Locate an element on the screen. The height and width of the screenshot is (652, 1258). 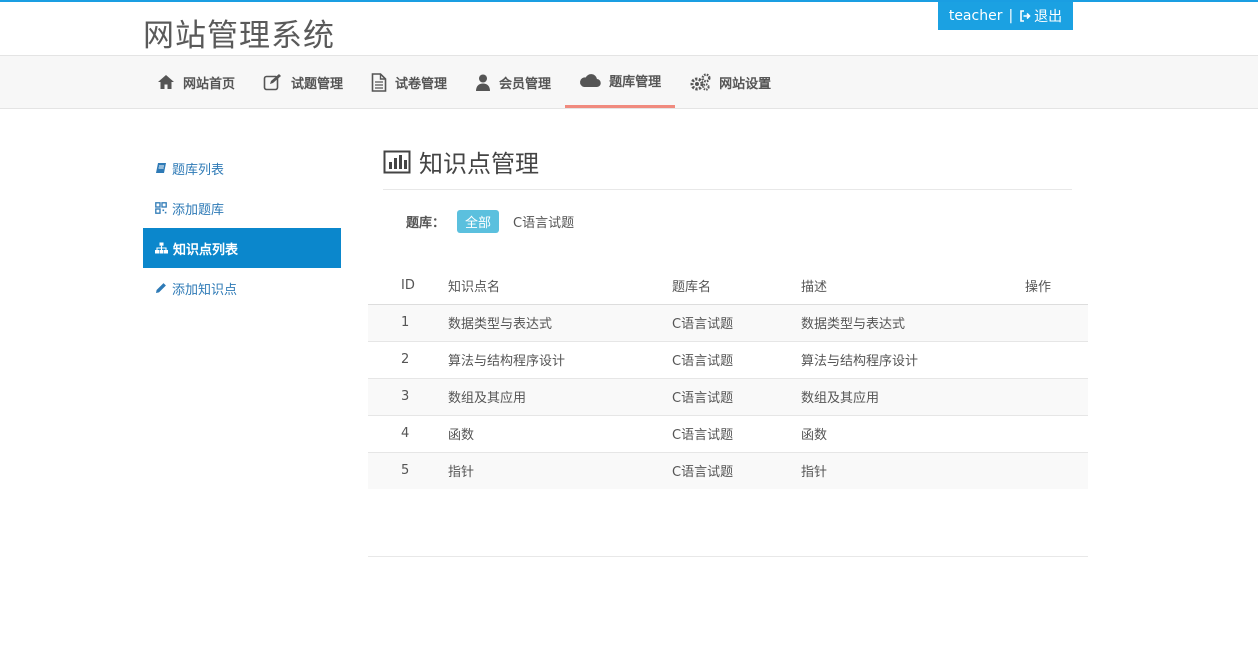
pencil-icon is located at coordinates (161, 288).